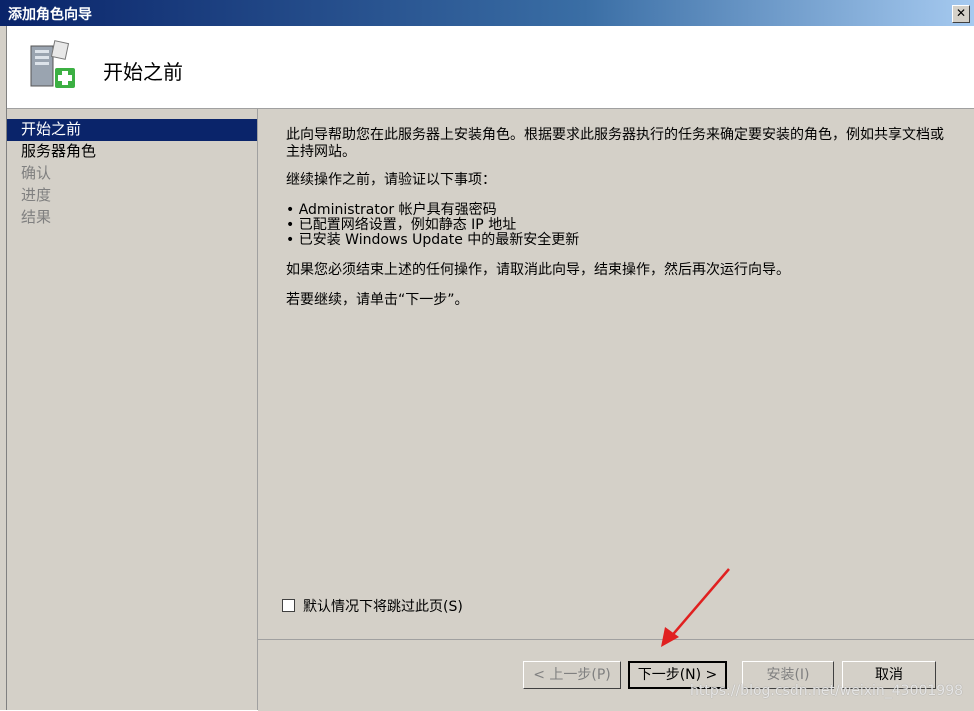  Describe the element at coordinates (391, 180) in the screenshot. I see `pre-check-text: 继续操作之前，请验证以下事项：` at that location.